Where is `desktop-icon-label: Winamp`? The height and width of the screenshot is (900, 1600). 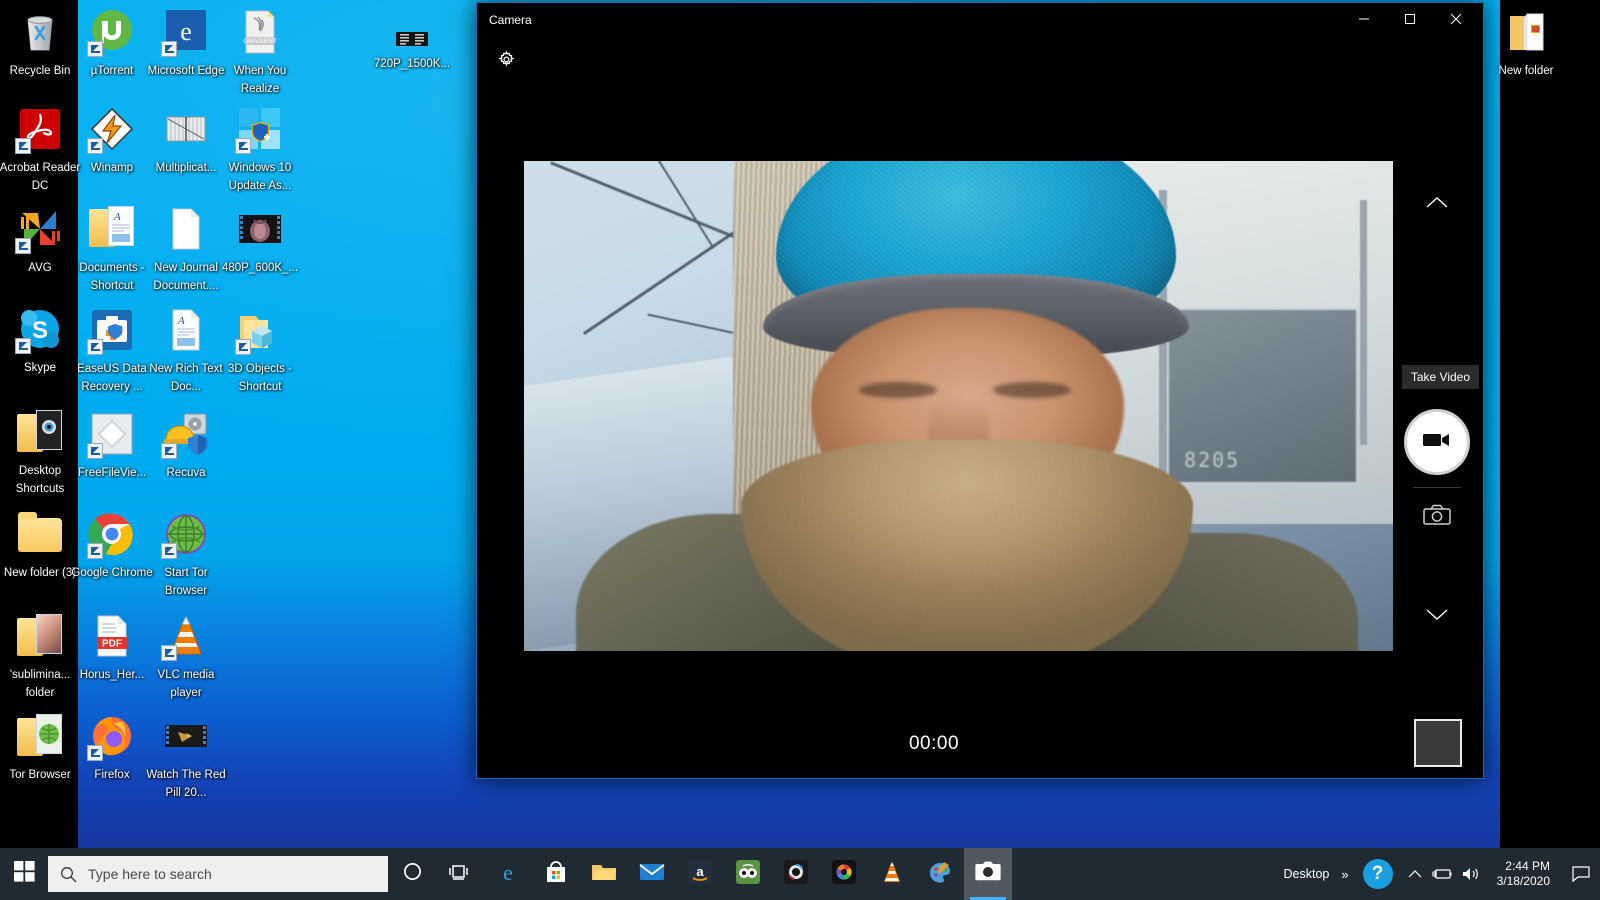 desktop-icon-label: Winamp is located at coordinates (112, 168).